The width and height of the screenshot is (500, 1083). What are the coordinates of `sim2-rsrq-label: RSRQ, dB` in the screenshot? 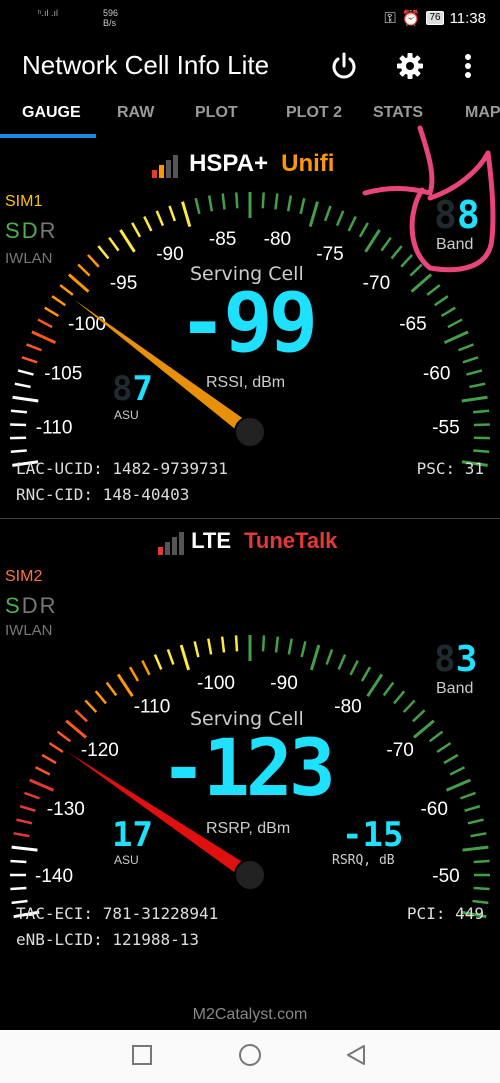 It's located at (363, 860).